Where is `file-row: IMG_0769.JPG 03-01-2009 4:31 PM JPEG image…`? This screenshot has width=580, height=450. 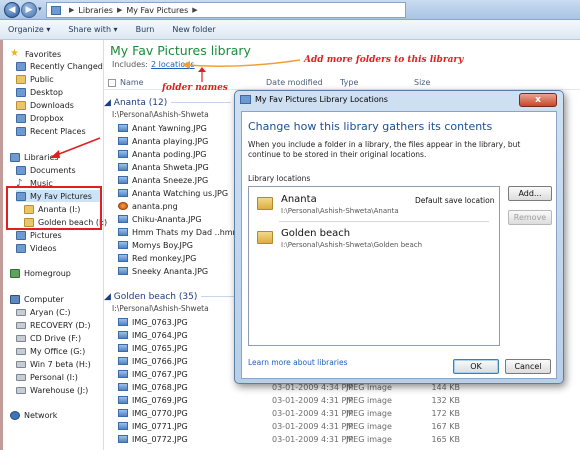 file-row: IMG_0769.JPG 03-01-2009 4:31 PM JPEG image… is located at coordinates (348, 400).